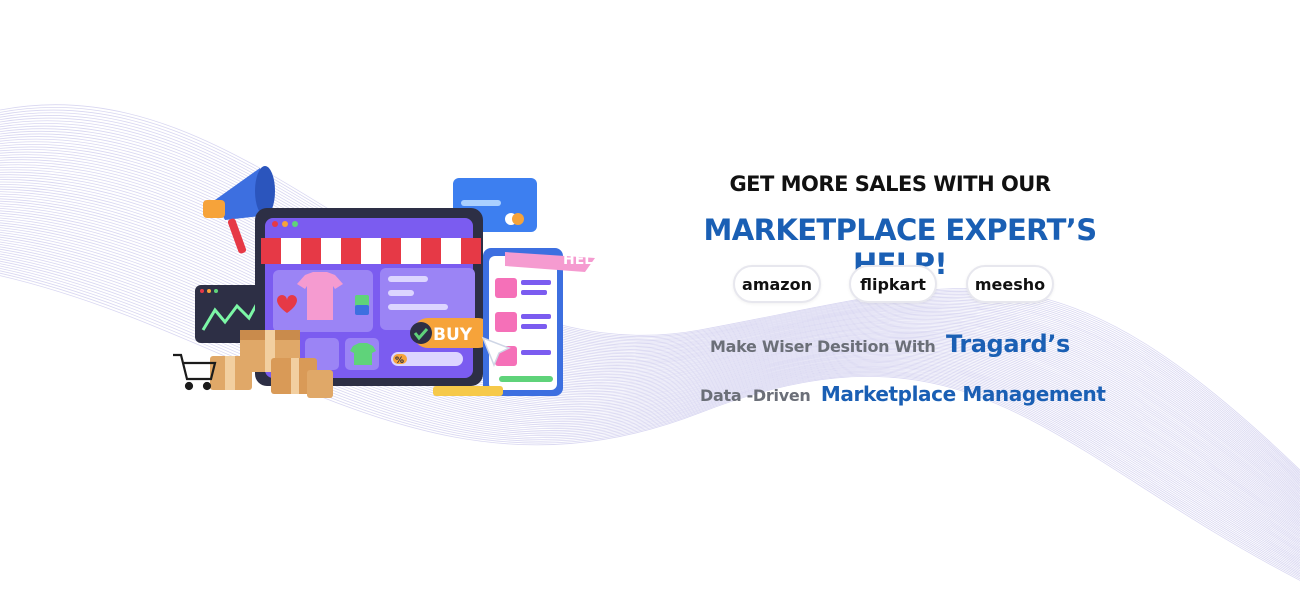 This screenshot has height=600, width=1300. Describe the element at coordinates (384, 282) in the screenshot. I see `online-store-illustration: BUY % HEL` at that location.